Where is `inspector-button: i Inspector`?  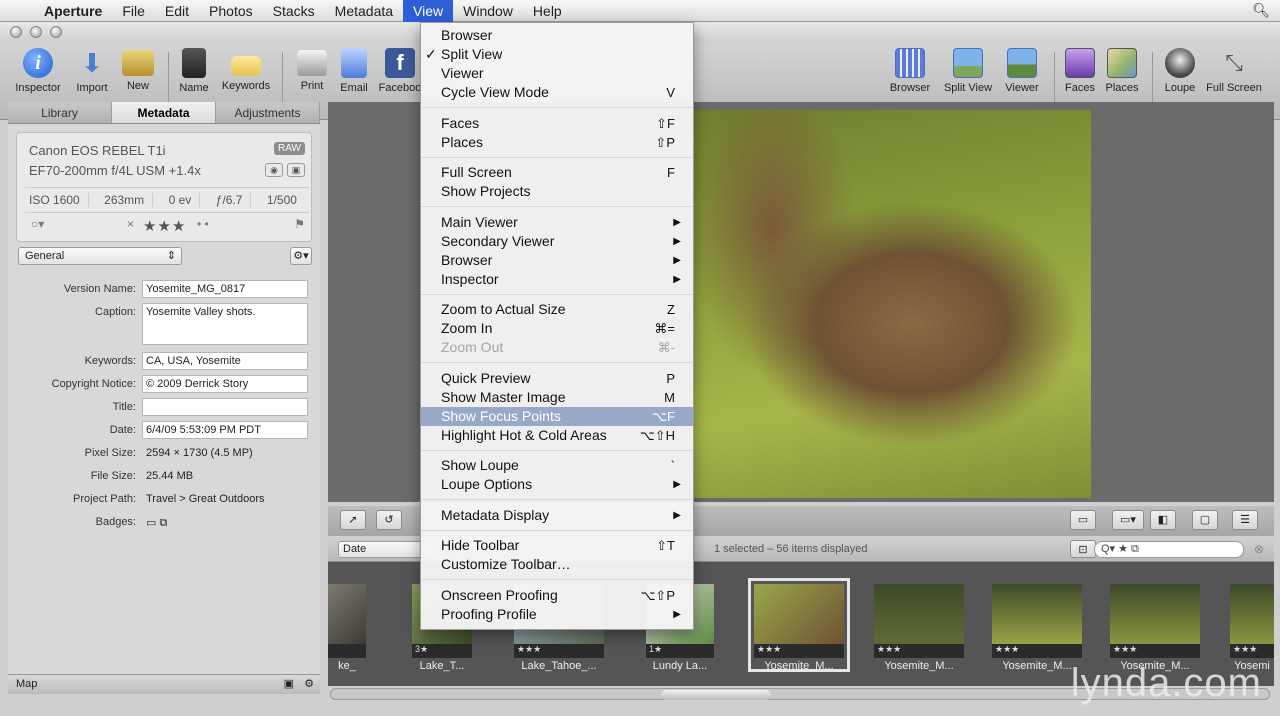 inspector-button: i Inspector is located at coordinates (38, 71).